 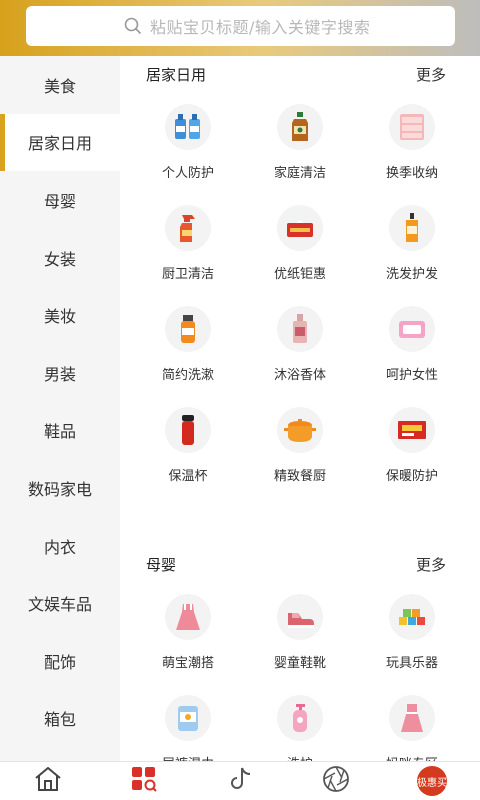 I want to click on douyin-icon, so click(x=240, y=781).